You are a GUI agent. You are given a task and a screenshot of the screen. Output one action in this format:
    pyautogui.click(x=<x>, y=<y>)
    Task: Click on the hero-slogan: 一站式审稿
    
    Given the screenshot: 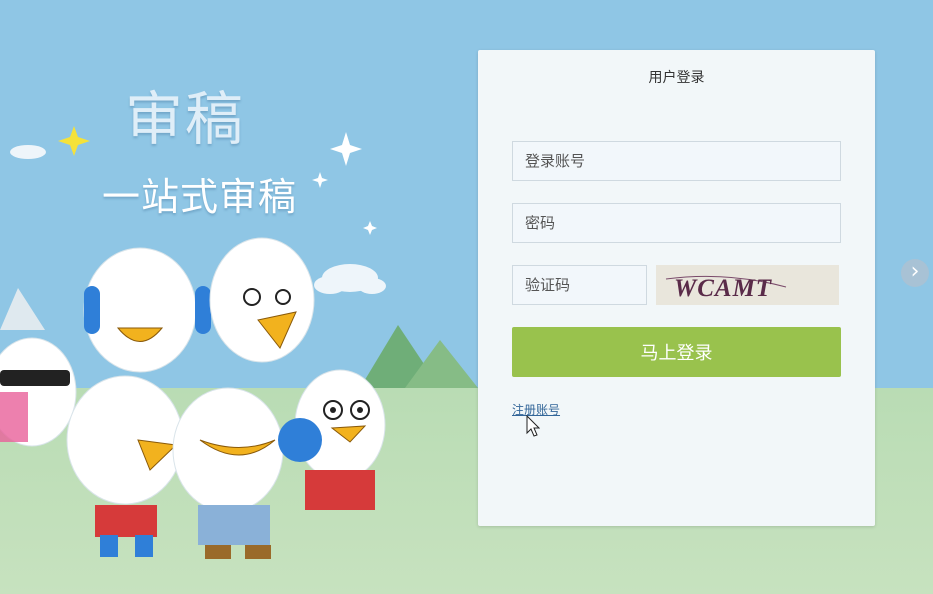 What is the action you would take?
    pyautogui.click(x=200, y=197)
    